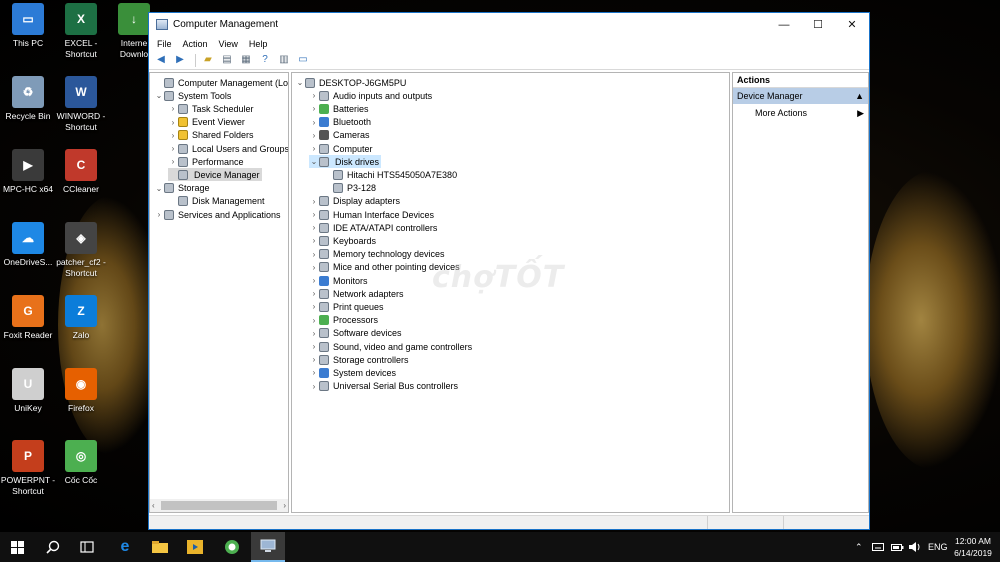  What do you see at coordinates (28, 468) in the screenshot?
I see `desktop-icon: P POWERPNT - Shortcut` at bounding box center [28, 468].